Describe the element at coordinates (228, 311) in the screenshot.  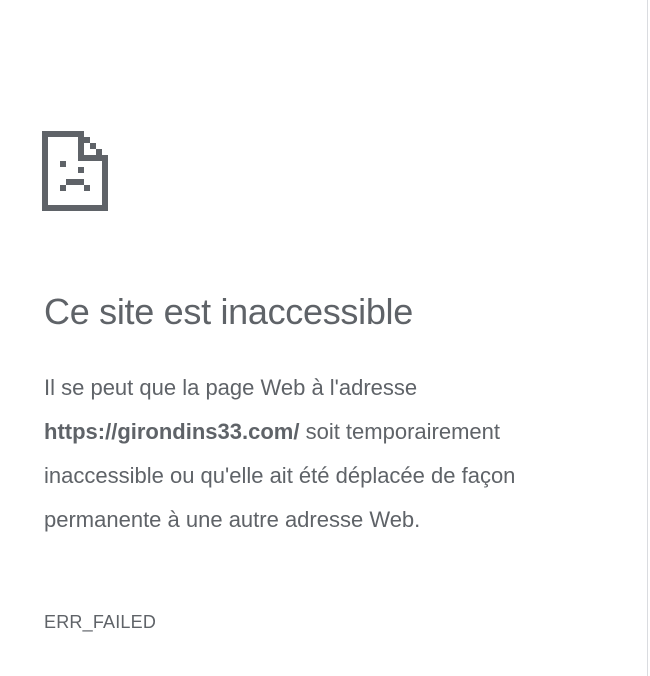
I see `page-title: Ce site est inaccessible` at that location.